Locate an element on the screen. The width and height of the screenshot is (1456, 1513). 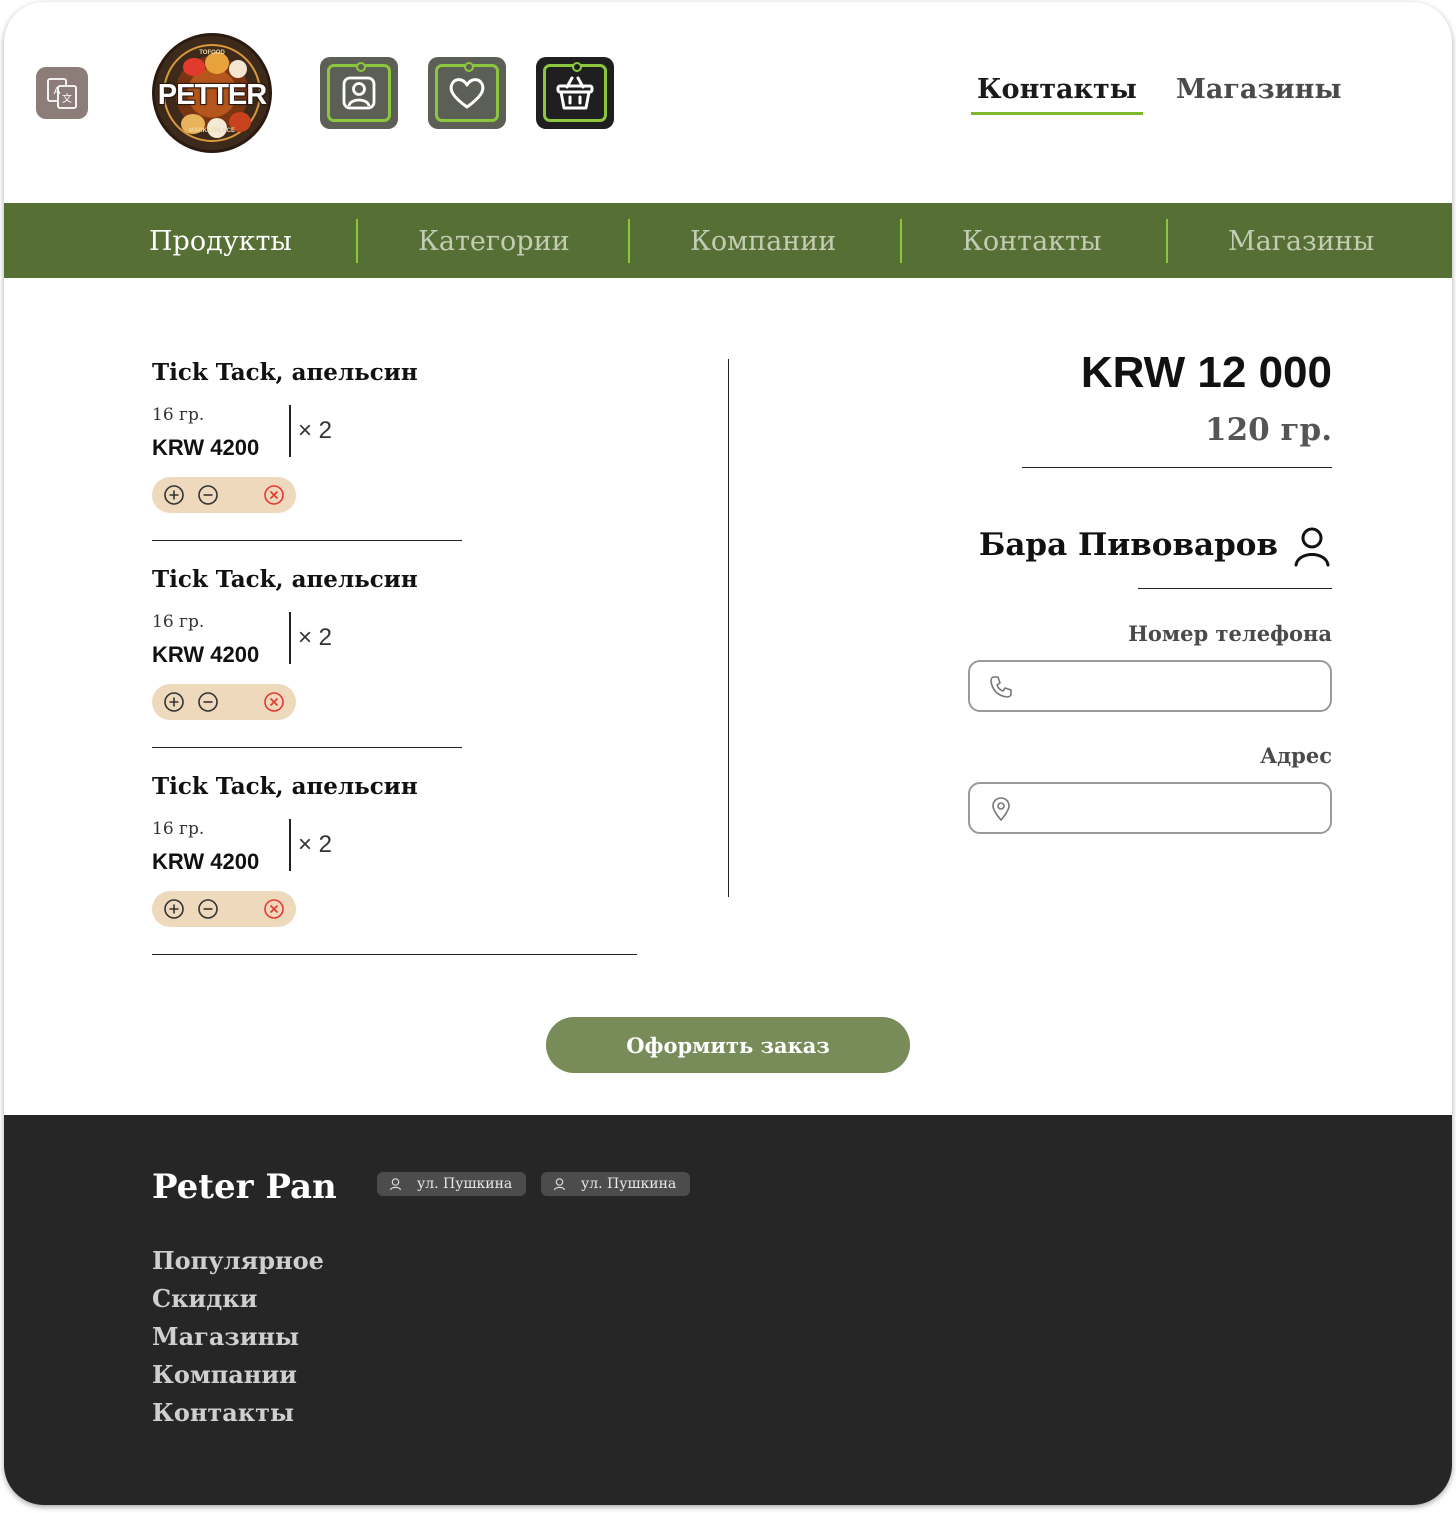
translate-button: A 文 is located at coordinates (62, 93).